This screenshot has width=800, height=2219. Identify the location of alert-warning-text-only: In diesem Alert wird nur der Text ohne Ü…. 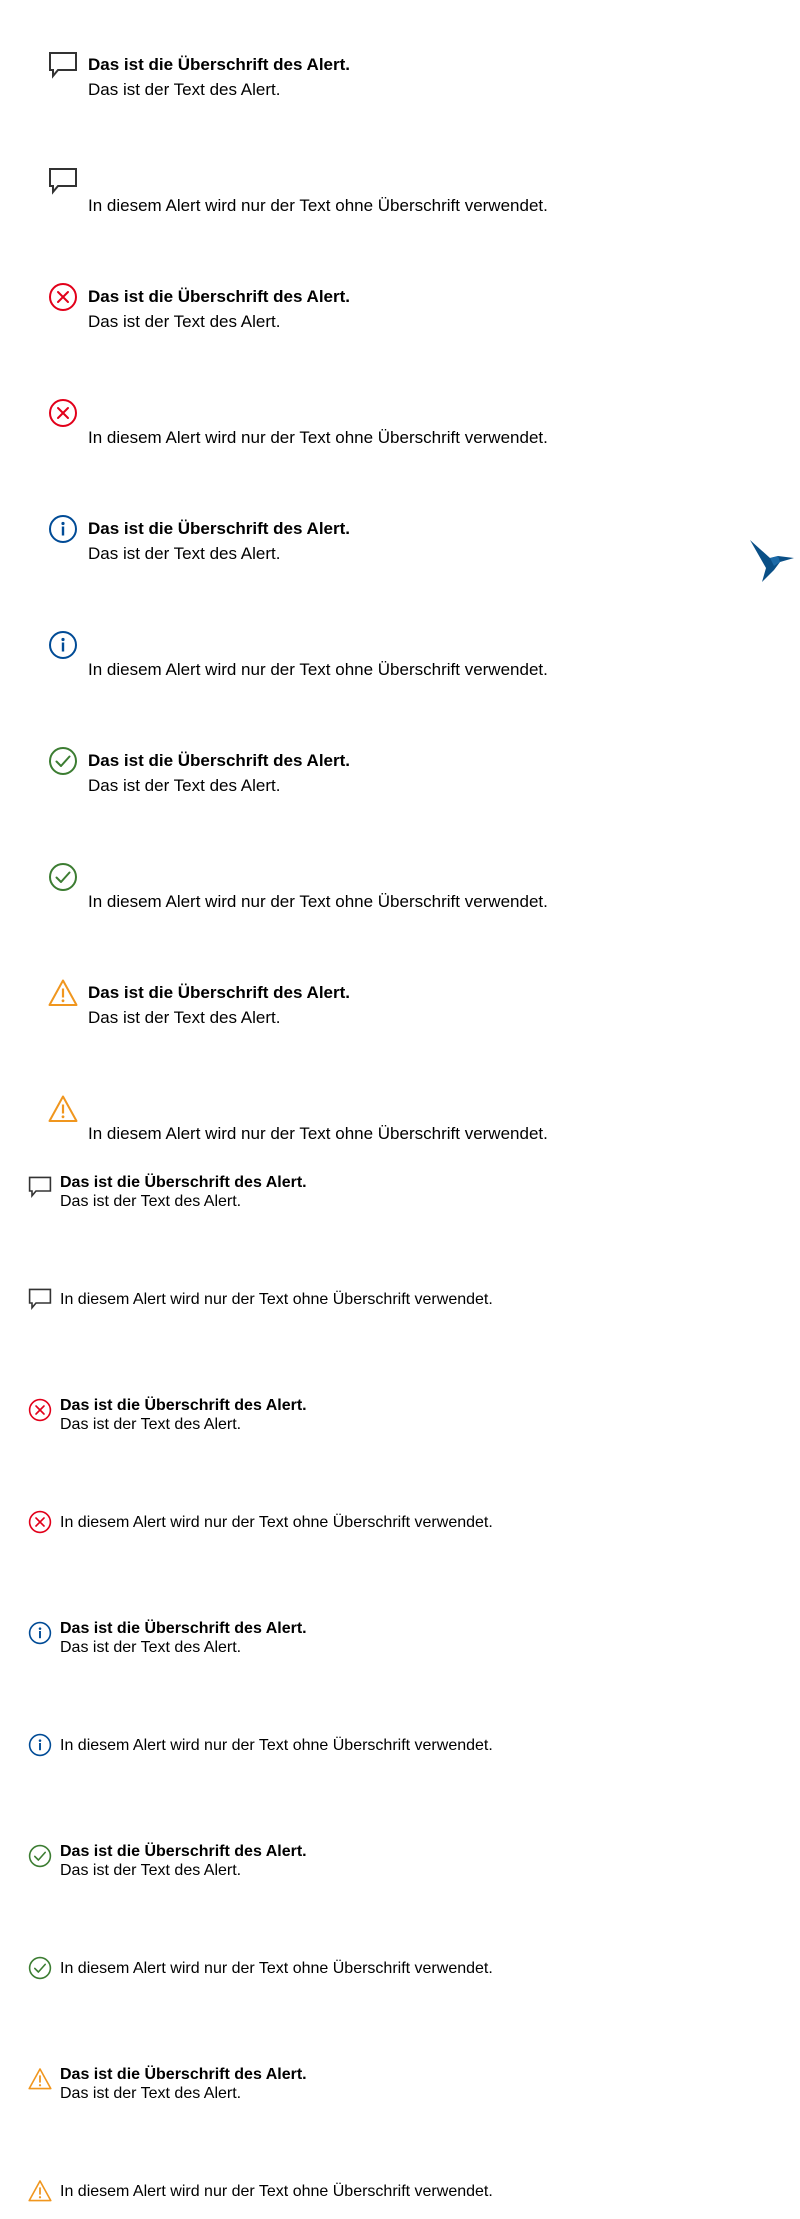
(328, 2199).